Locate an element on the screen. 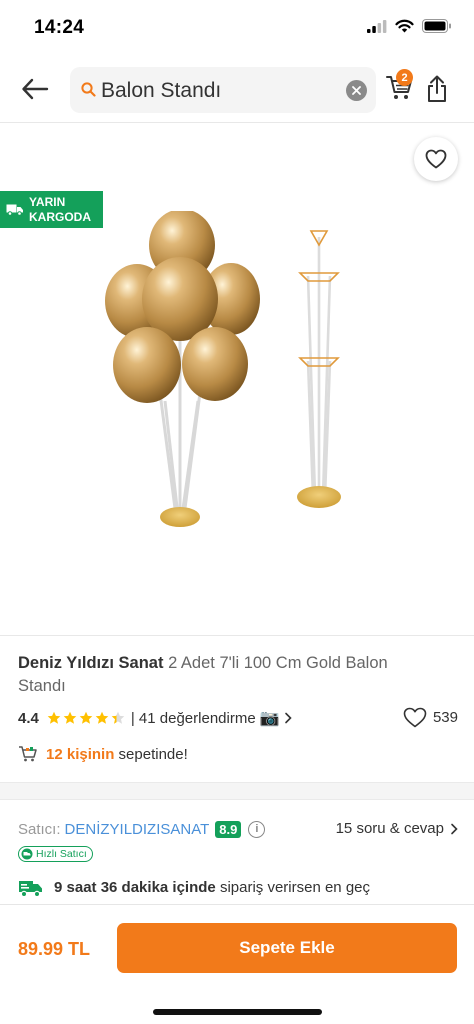 The width and height of the screenshot is (474, 1024). favorite-button is located at coordinates (436, 159).